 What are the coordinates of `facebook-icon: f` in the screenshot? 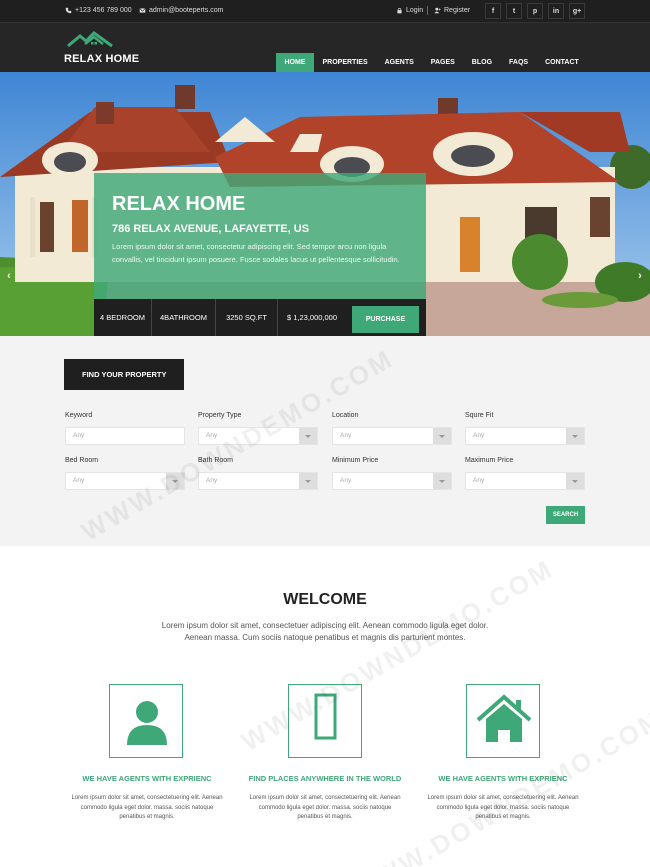 It's located at (493, 11).